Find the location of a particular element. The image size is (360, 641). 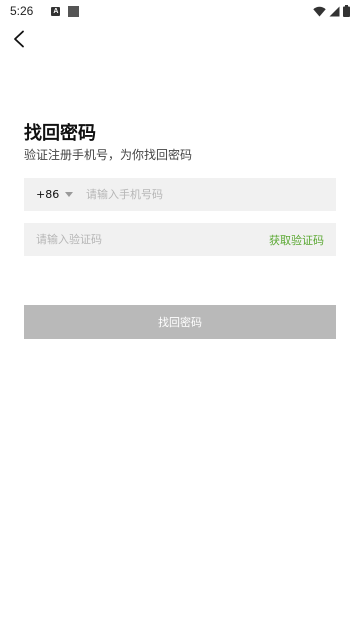

status-icons is located at coordinates (331, 11).